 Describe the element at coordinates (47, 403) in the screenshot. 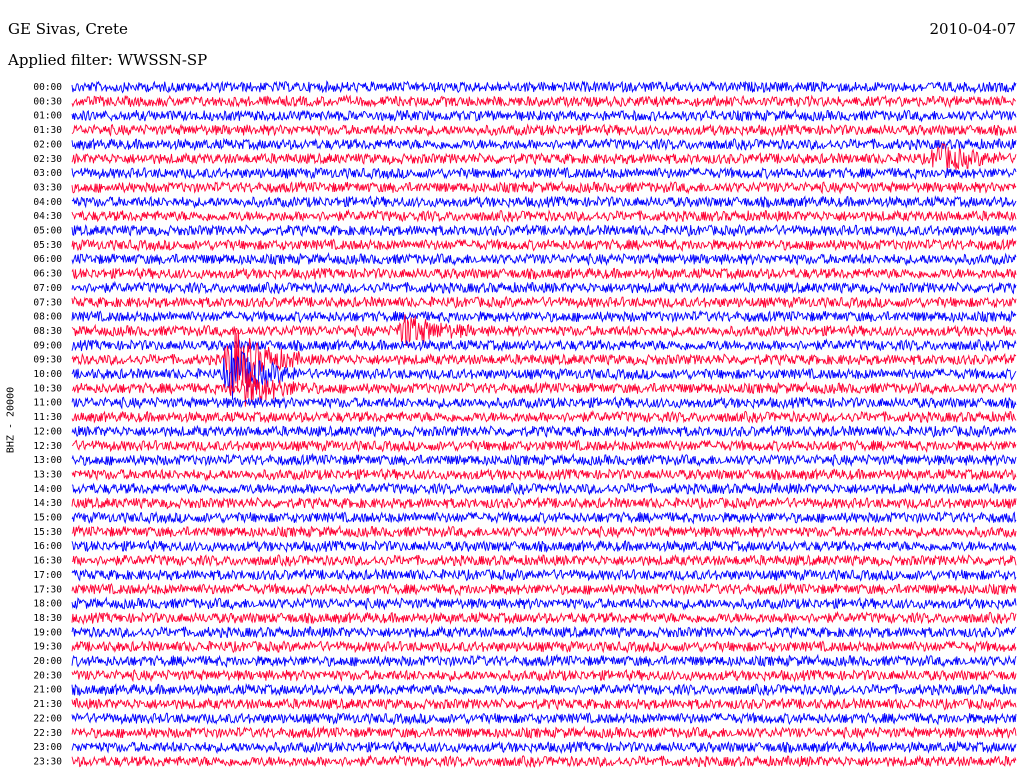

I see `row-time-label: 11:00` at that location.